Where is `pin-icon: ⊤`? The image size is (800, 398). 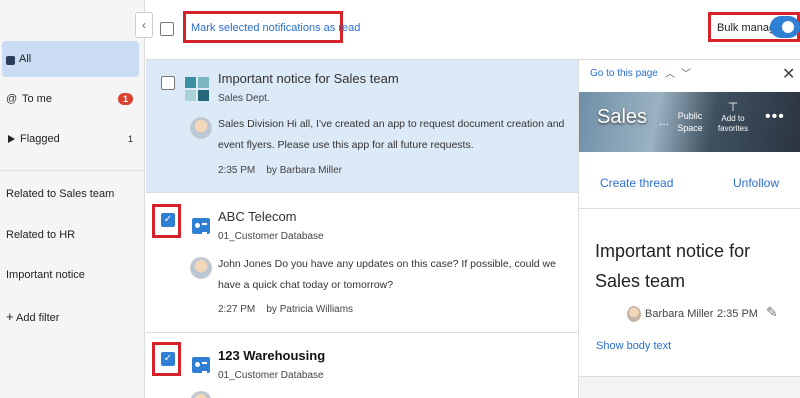
pin-icon: ⊤ is located at coordinates (733, 107).